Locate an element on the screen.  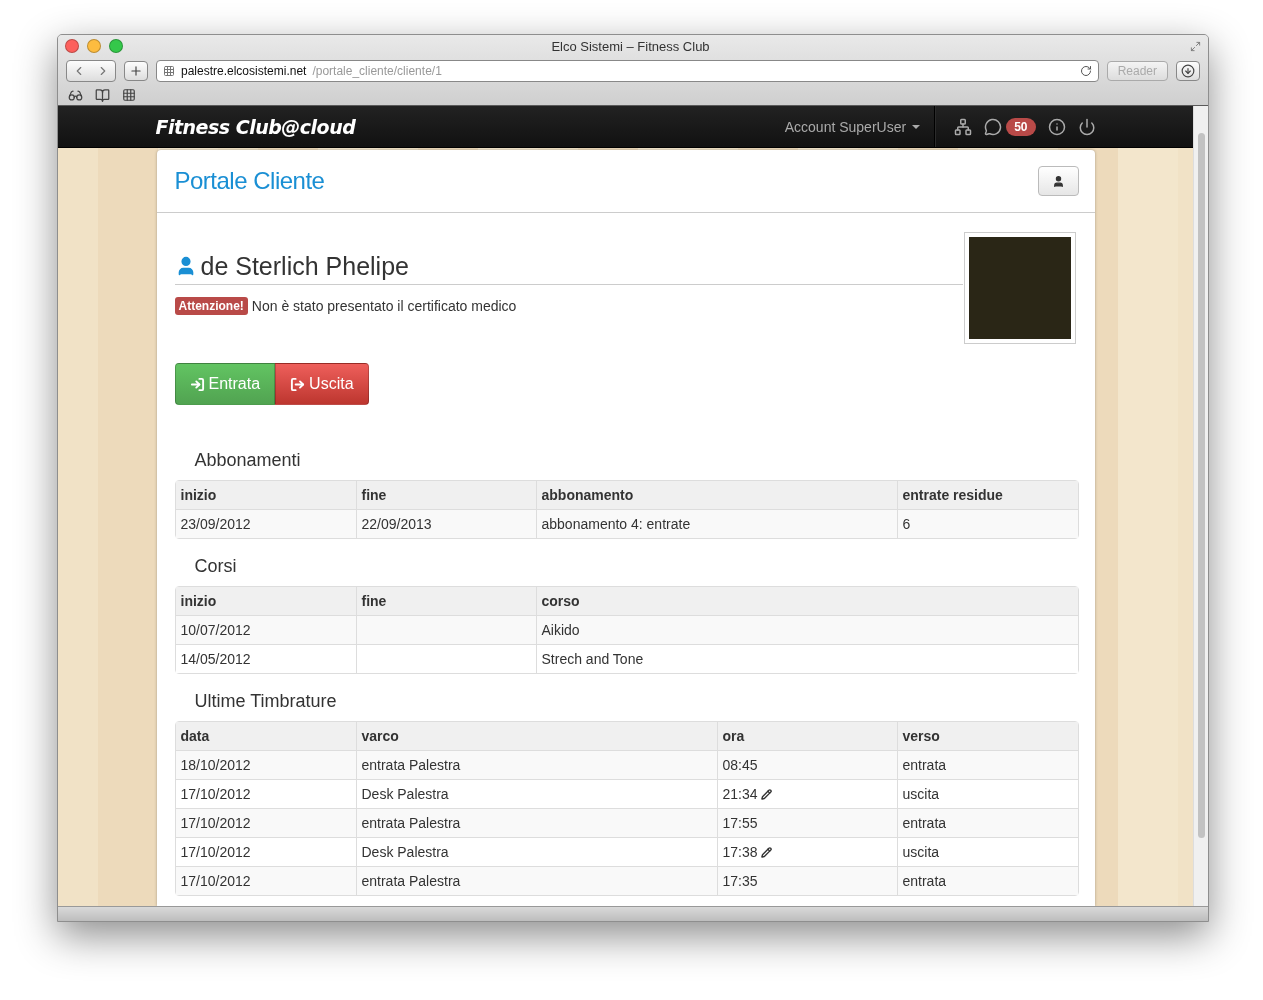
table-cell: 10/07/2012 is located at coordinates (265, 629).